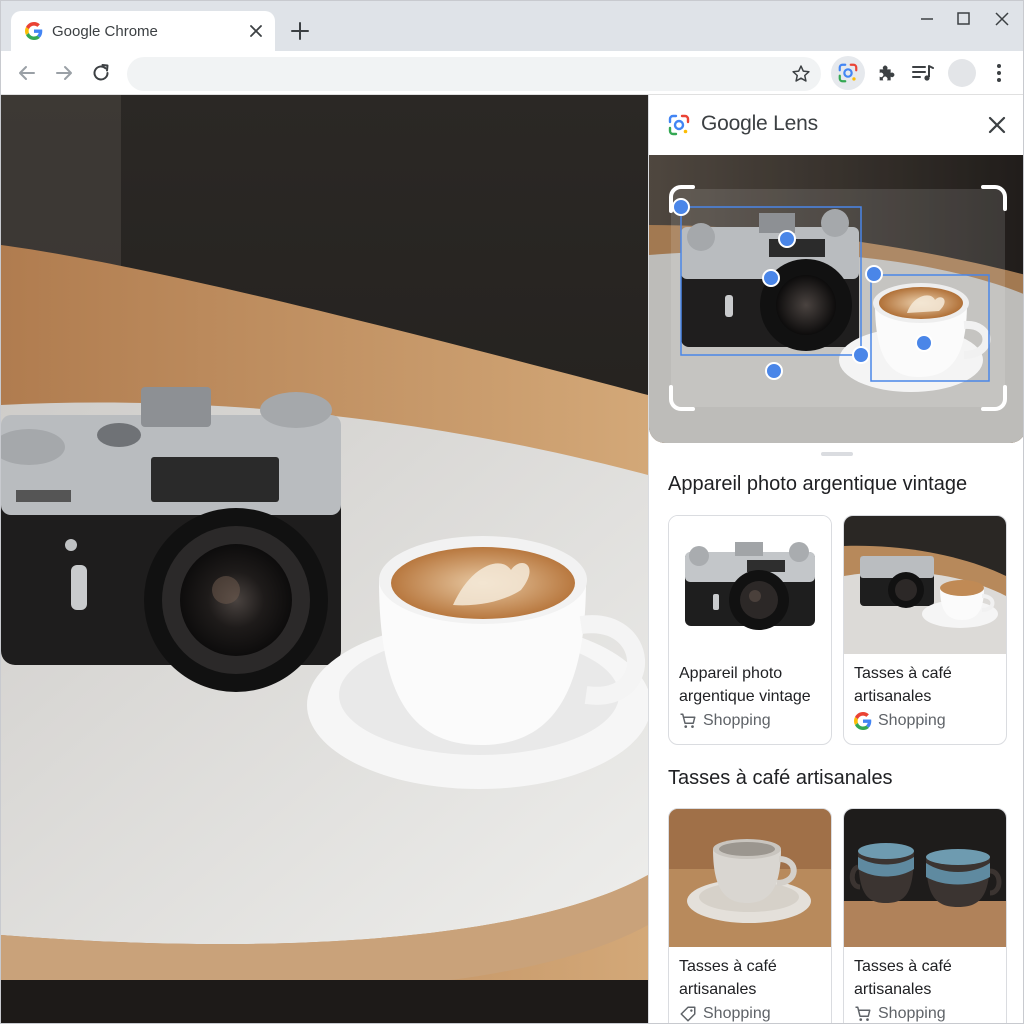 The height and width of the screenshot is (1024, 1024). I want to click on back-button, so click(27, 73).